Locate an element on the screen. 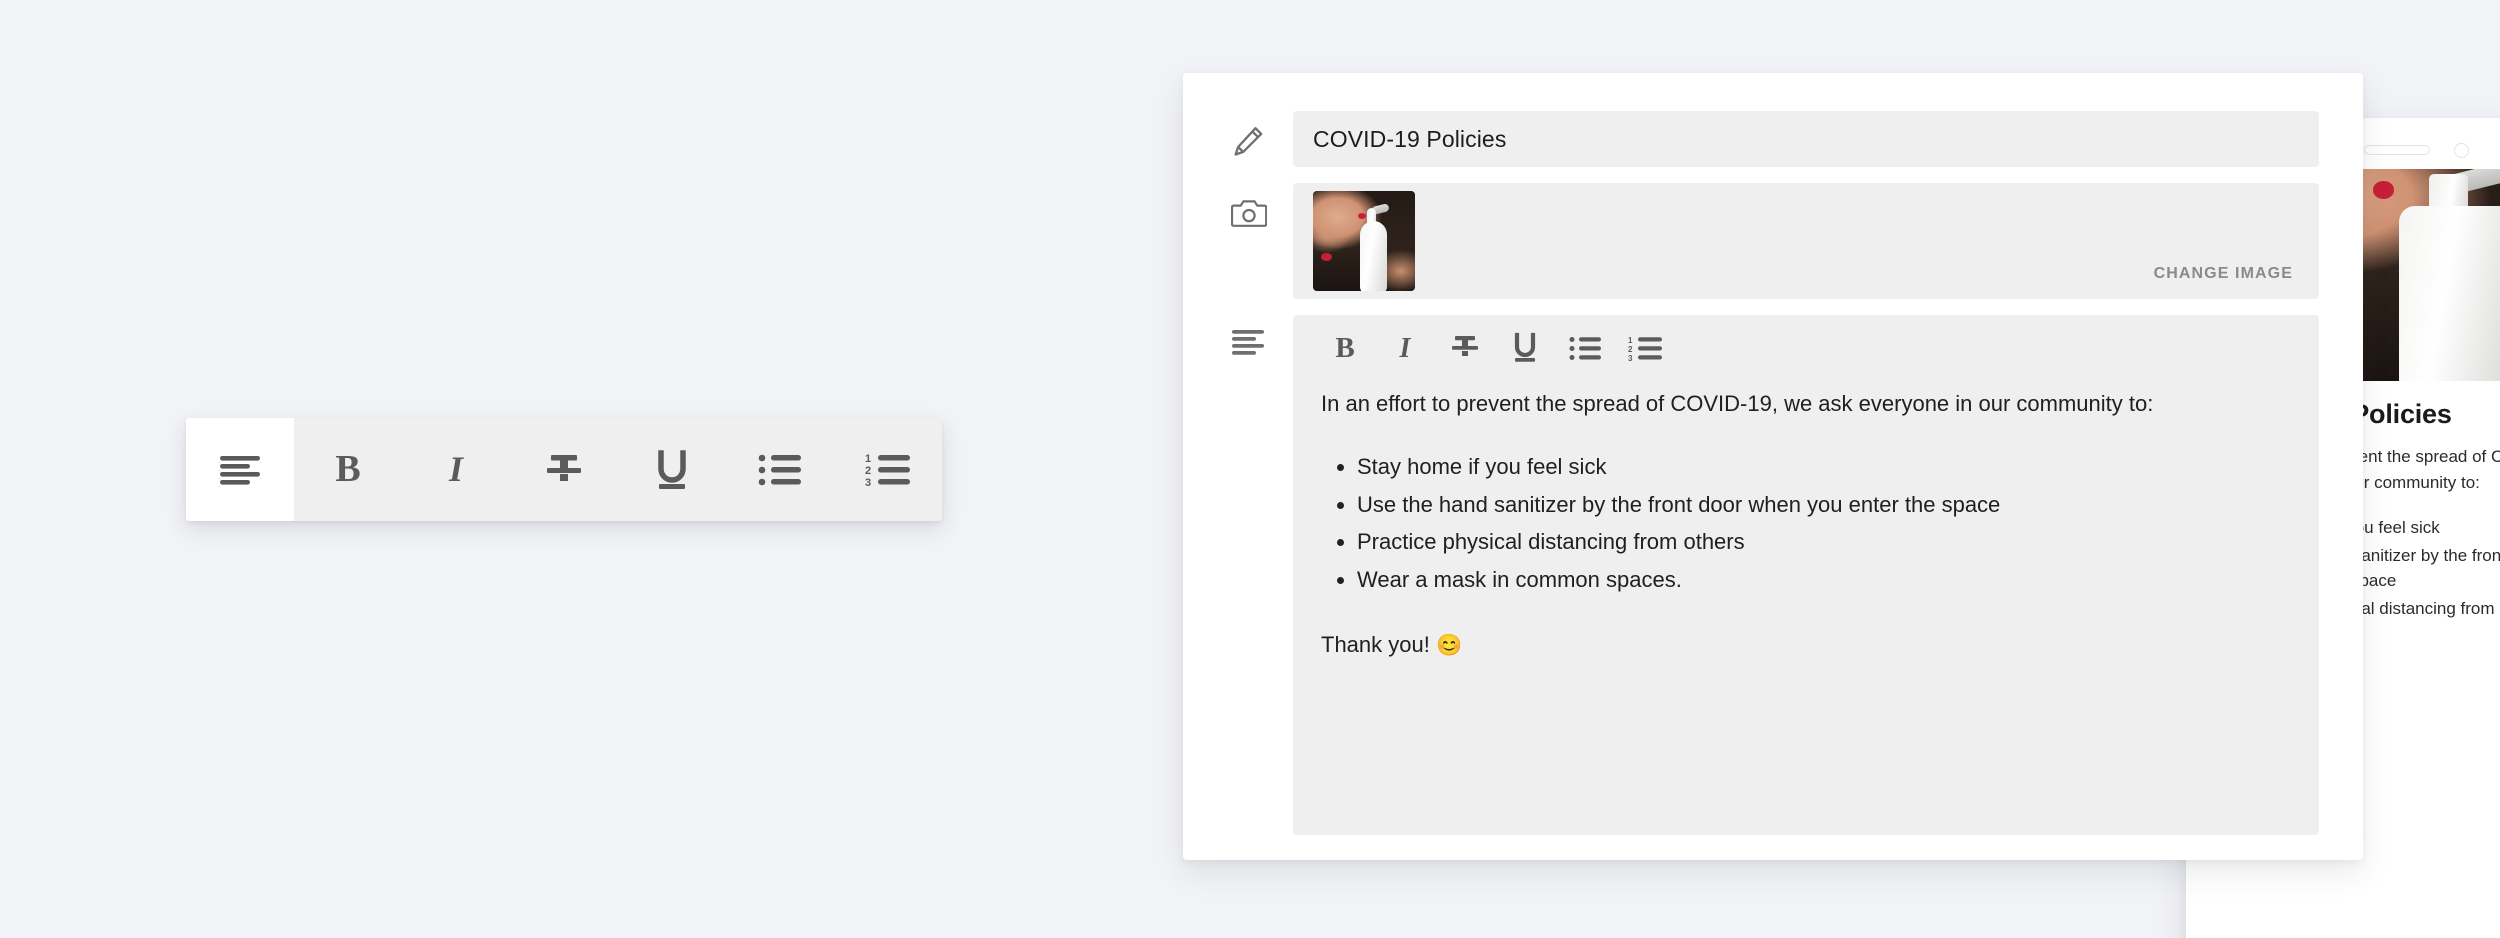 The height and width of the screenshot is (938, 2500). body-format-button-italic: I is located at coordinates (1405, 348).